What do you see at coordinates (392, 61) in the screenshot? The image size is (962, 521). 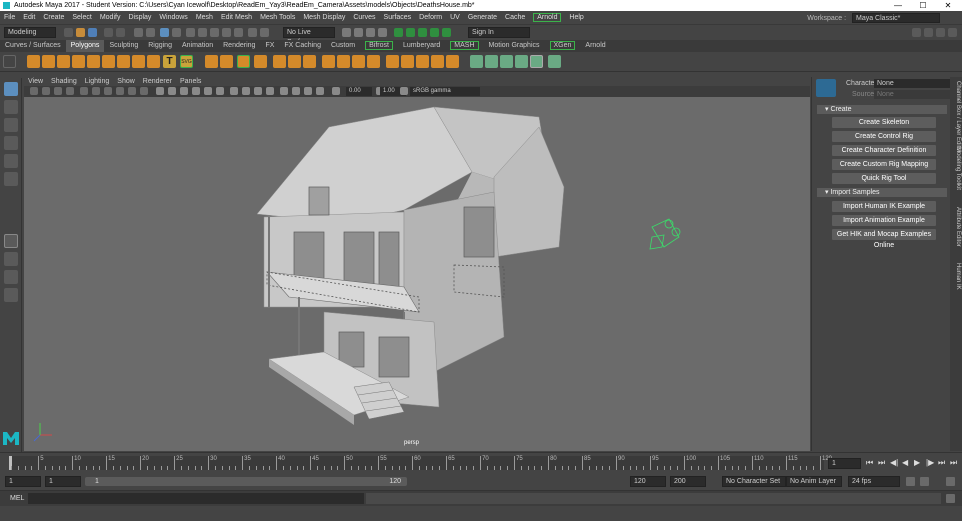 I see `multi-cut-icon` at bounding box center [392, 61].